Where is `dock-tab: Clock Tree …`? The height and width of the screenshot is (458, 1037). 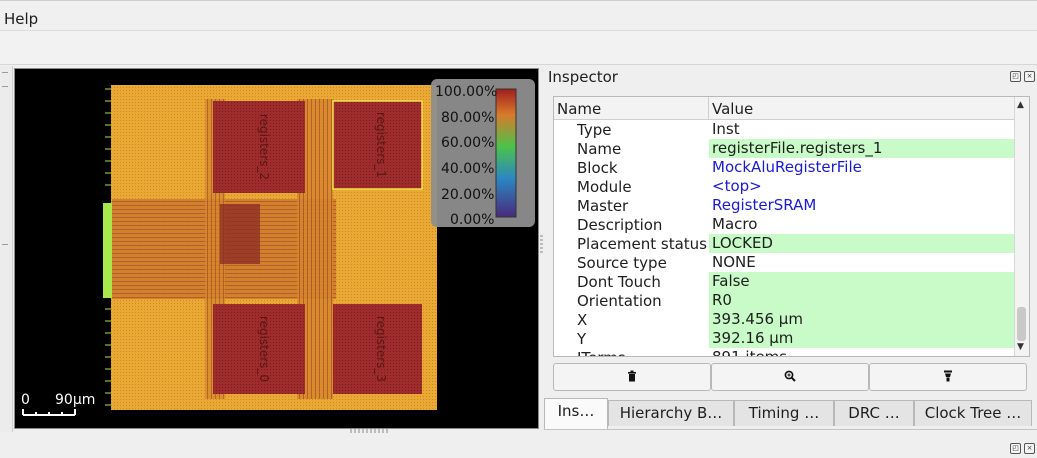
dock-tab: Clock Tree … is located at coordinates (973, 413).